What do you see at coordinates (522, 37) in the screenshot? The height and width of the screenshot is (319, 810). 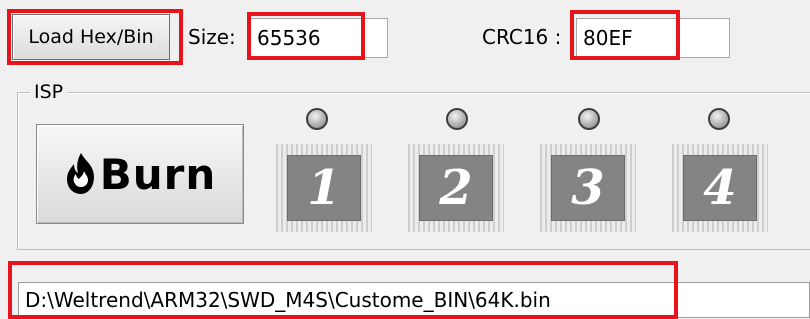 I see `crc16-label: CRC16 :` at bounding box center [522, 37].